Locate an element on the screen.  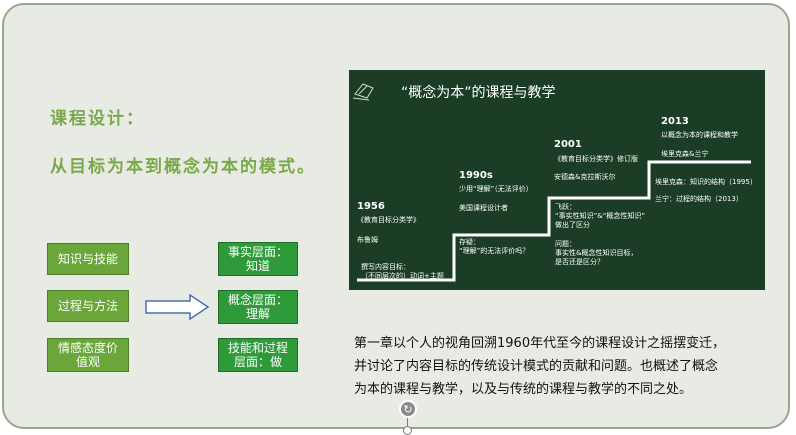
author-1990s: 美国课程设计者 is located at coordinates (483, 208).